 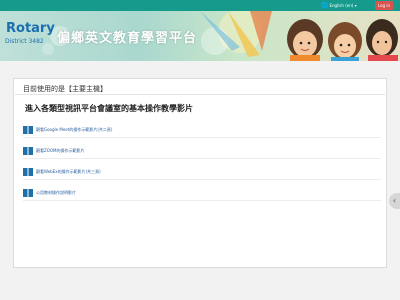 What do you see at coordinates (109, 108) in the screenshot?
I see `section-title: 進入各類型視訊平台會議室的基本操作教學影片` at bounding box center [109, 108].